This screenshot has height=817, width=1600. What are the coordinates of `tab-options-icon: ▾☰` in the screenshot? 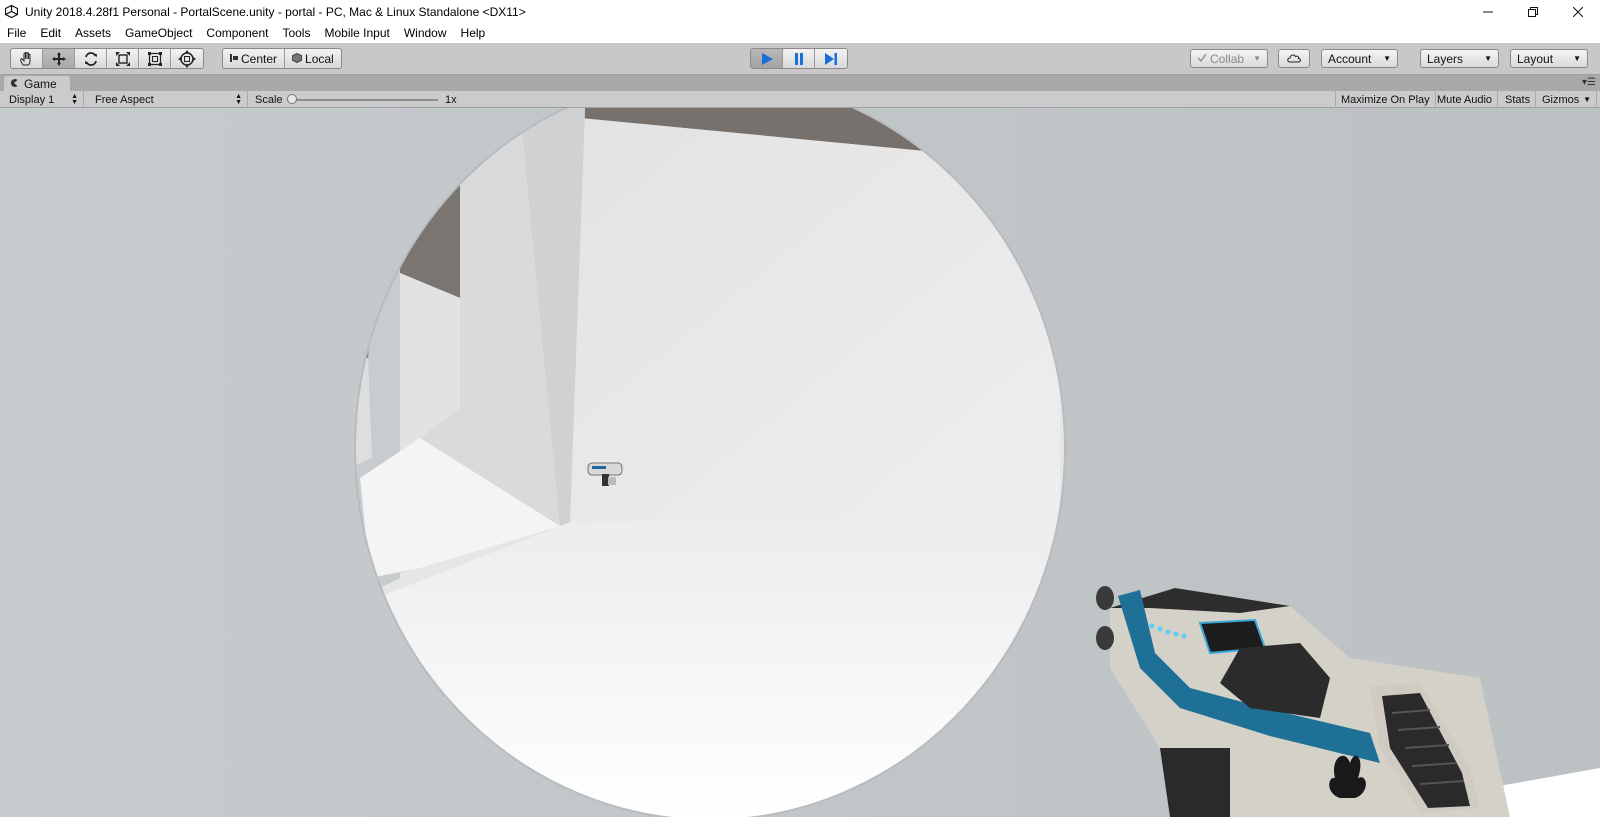 It's located at (1589, 82).